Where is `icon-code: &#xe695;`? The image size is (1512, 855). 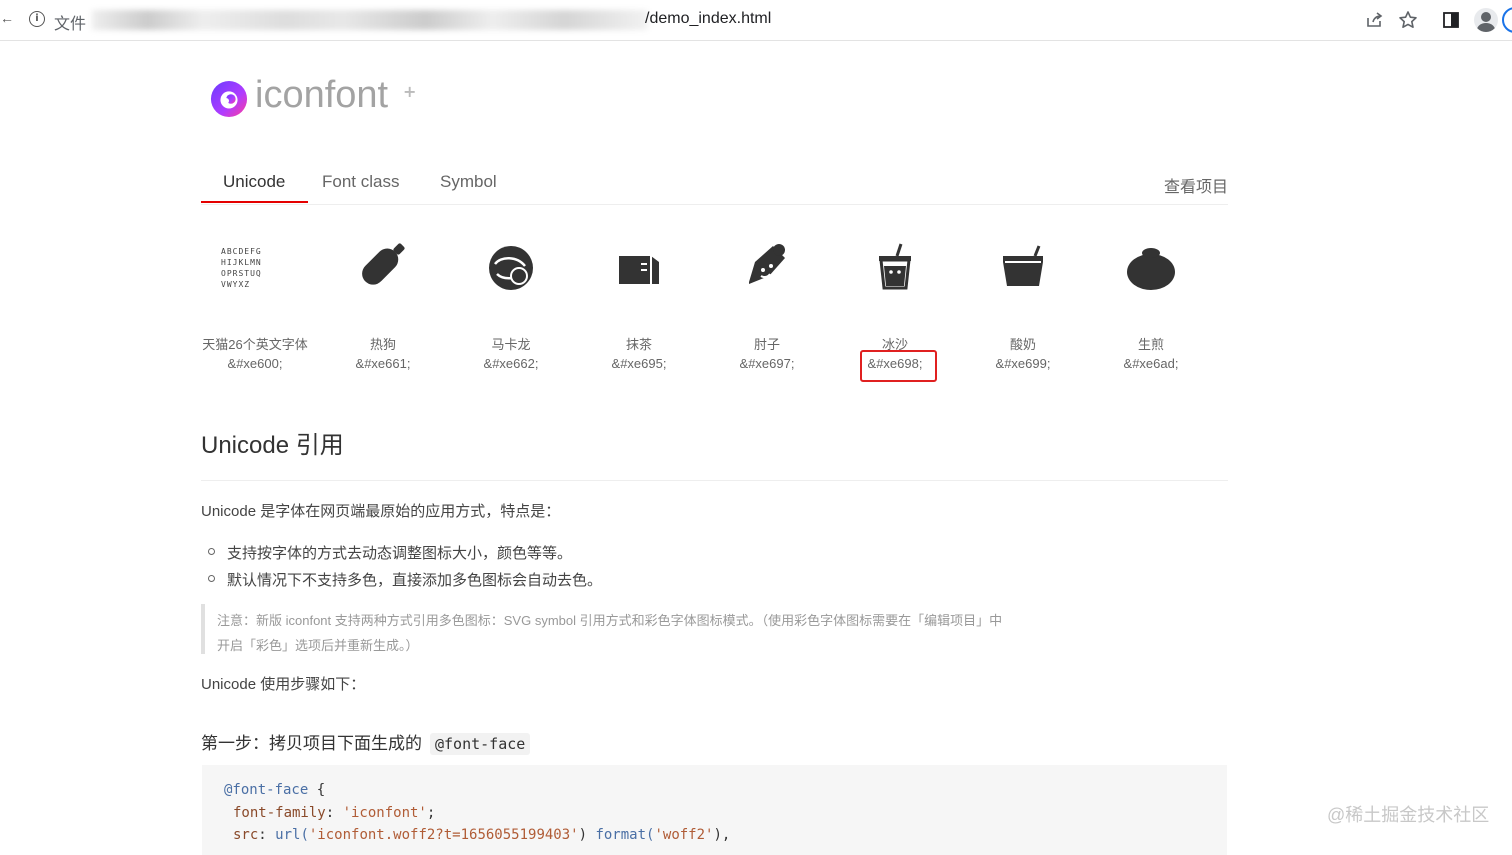 icon-code: &#xe695; is located at coordinates (639, 363).